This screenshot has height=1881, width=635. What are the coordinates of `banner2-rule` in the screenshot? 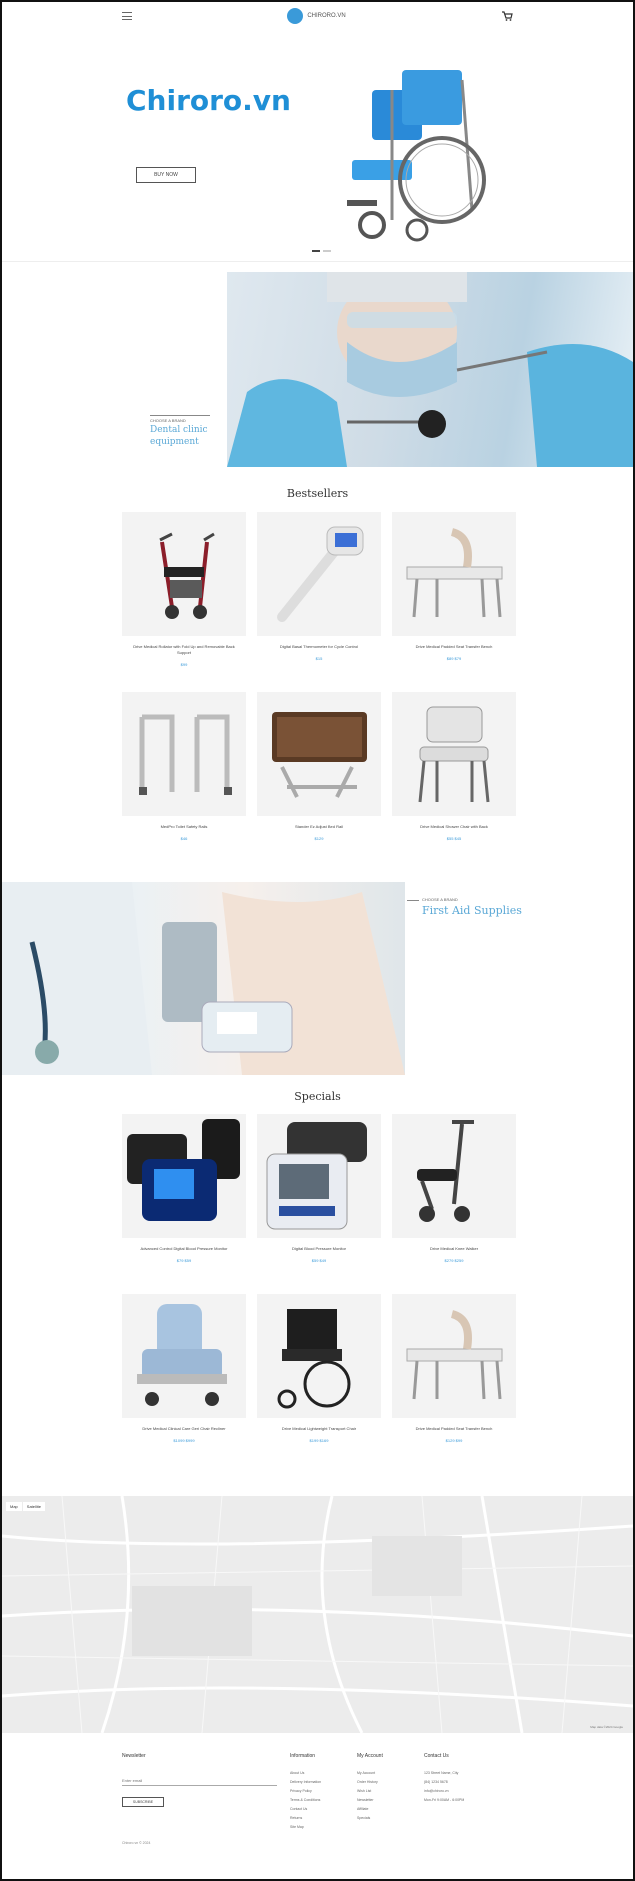 It's located at (413, 900).